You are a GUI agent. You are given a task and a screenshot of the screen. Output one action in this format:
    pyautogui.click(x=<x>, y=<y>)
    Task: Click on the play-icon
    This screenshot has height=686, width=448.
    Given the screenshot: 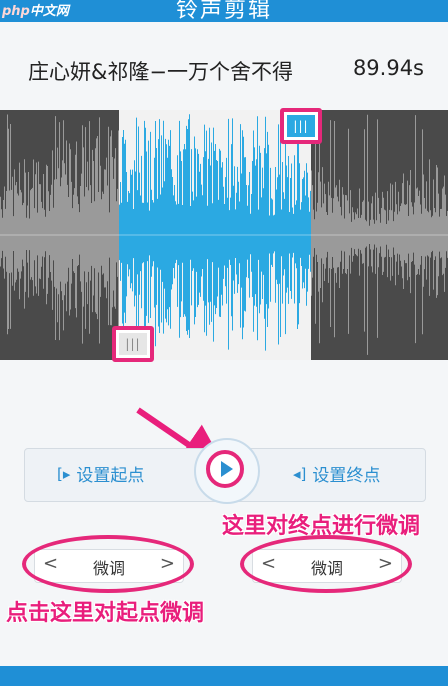 What is the action you would take?
    pyautogui.click(x=226, y=469)
    